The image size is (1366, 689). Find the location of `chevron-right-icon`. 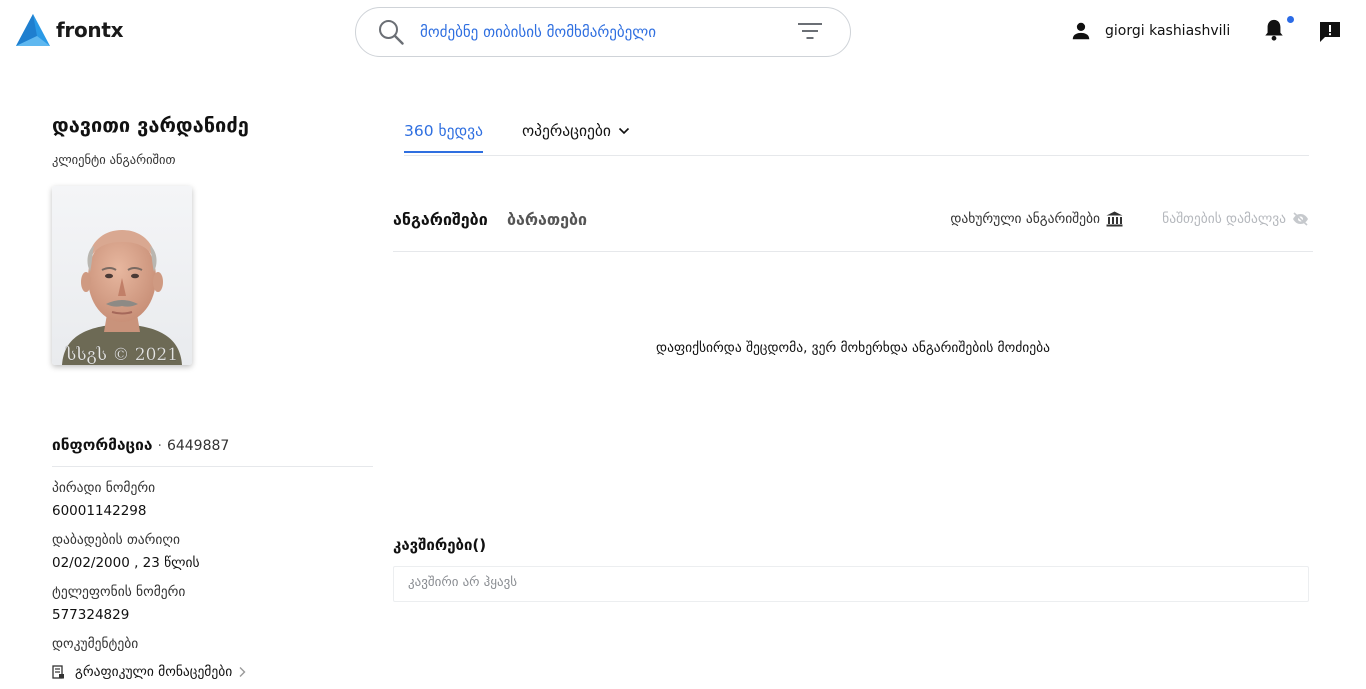

chevron-right-icon is located at coordinates (242, 672).